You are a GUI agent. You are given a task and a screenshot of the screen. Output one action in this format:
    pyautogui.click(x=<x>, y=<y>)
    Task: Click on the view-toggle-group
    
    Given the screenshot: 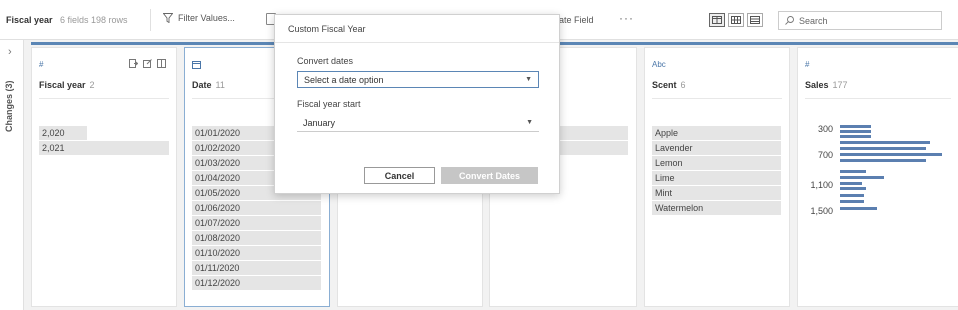 What is the action you would take?
    pyautogui.click(x=736, y=20)
    